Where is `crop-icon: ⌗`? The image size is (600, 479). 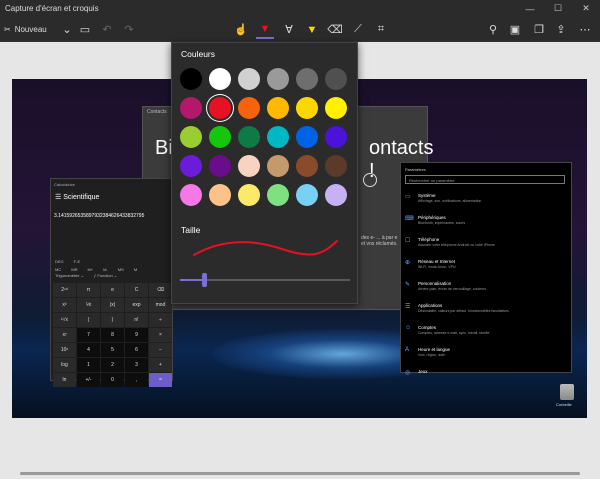 crop-icon: ⌗ is located at coordinates (381, 29).